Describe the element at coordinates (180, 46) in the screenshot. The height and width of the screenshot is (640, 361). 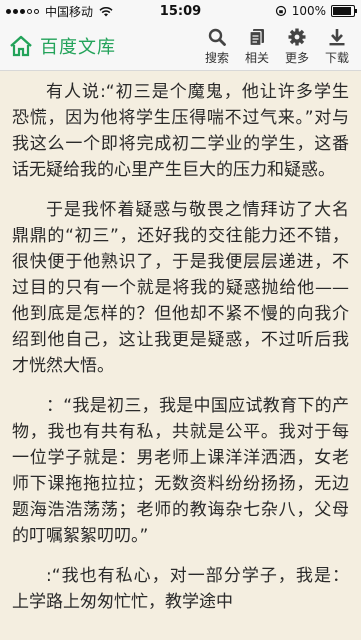
I see `app-bar: 百度文库 搜索 相关 更多 下载` at that location.